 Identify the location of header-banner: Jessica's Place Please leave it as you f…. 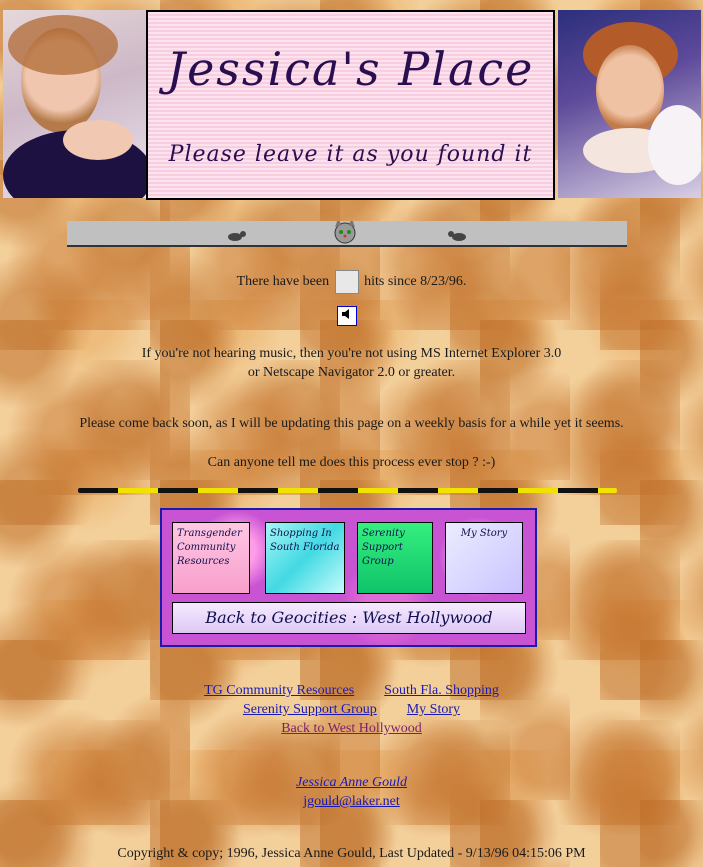
(350, 105).